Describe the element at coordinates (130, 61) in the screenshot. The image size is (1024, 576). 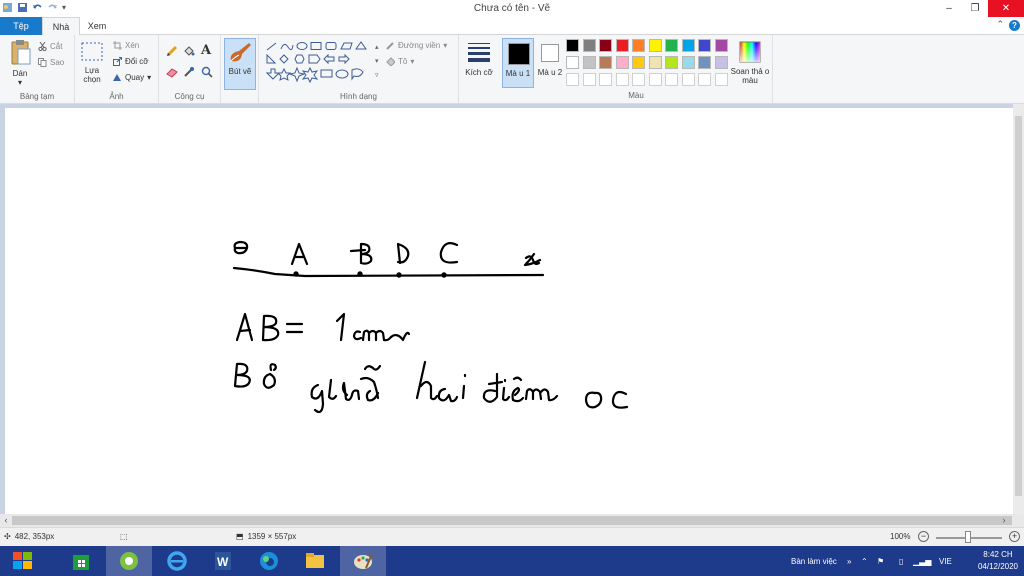
I see `resize-button: Đổi cỡ` at that location.